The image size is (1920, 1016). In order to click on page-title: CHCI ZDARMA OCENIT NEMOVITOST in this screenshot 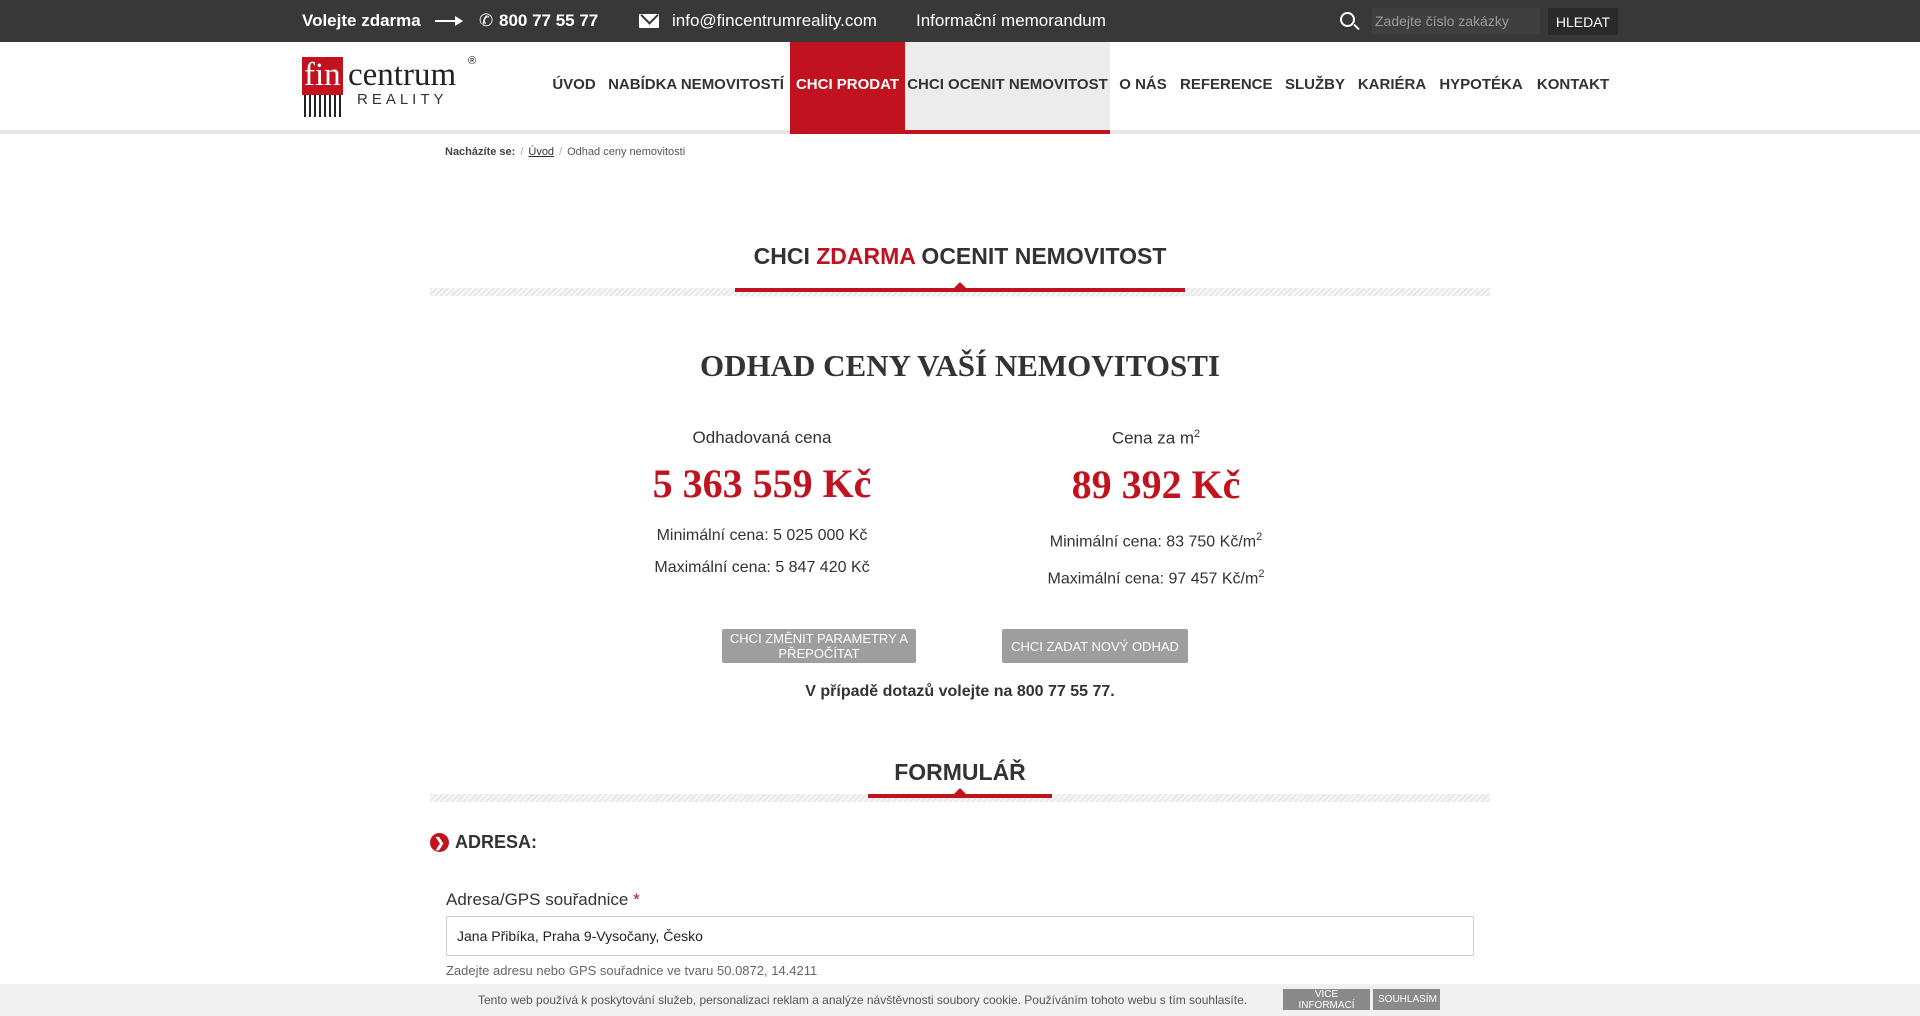, I will do `click(960, 256)`.